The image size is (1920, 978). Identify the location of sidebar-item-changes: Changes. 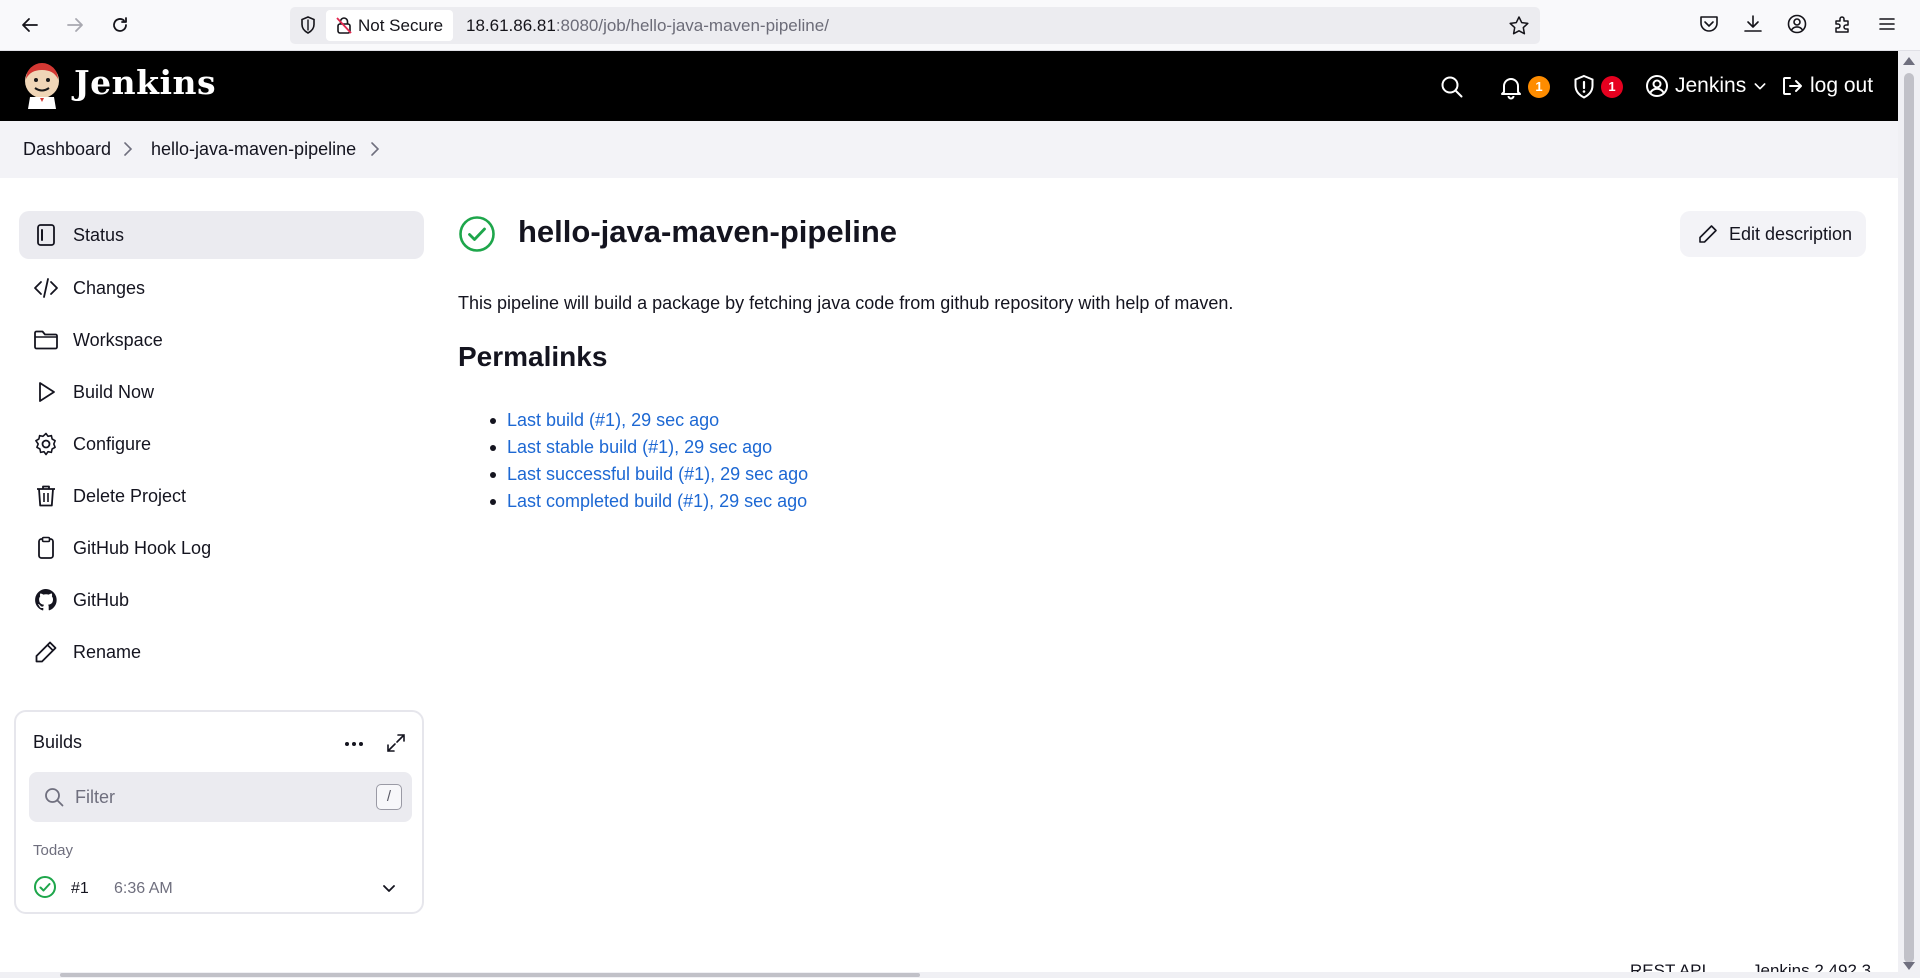
(221, 288).